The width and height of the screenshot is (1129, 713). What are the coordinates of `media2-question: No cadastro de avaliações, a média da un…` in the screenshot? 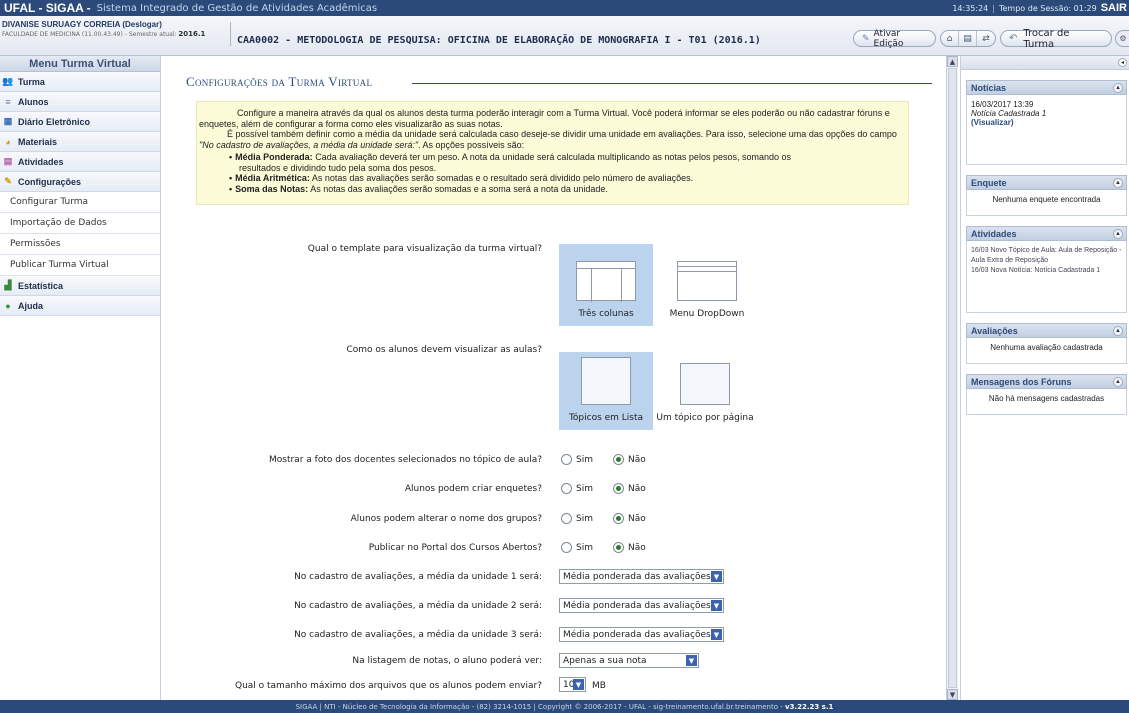 It's located at (418, 606).